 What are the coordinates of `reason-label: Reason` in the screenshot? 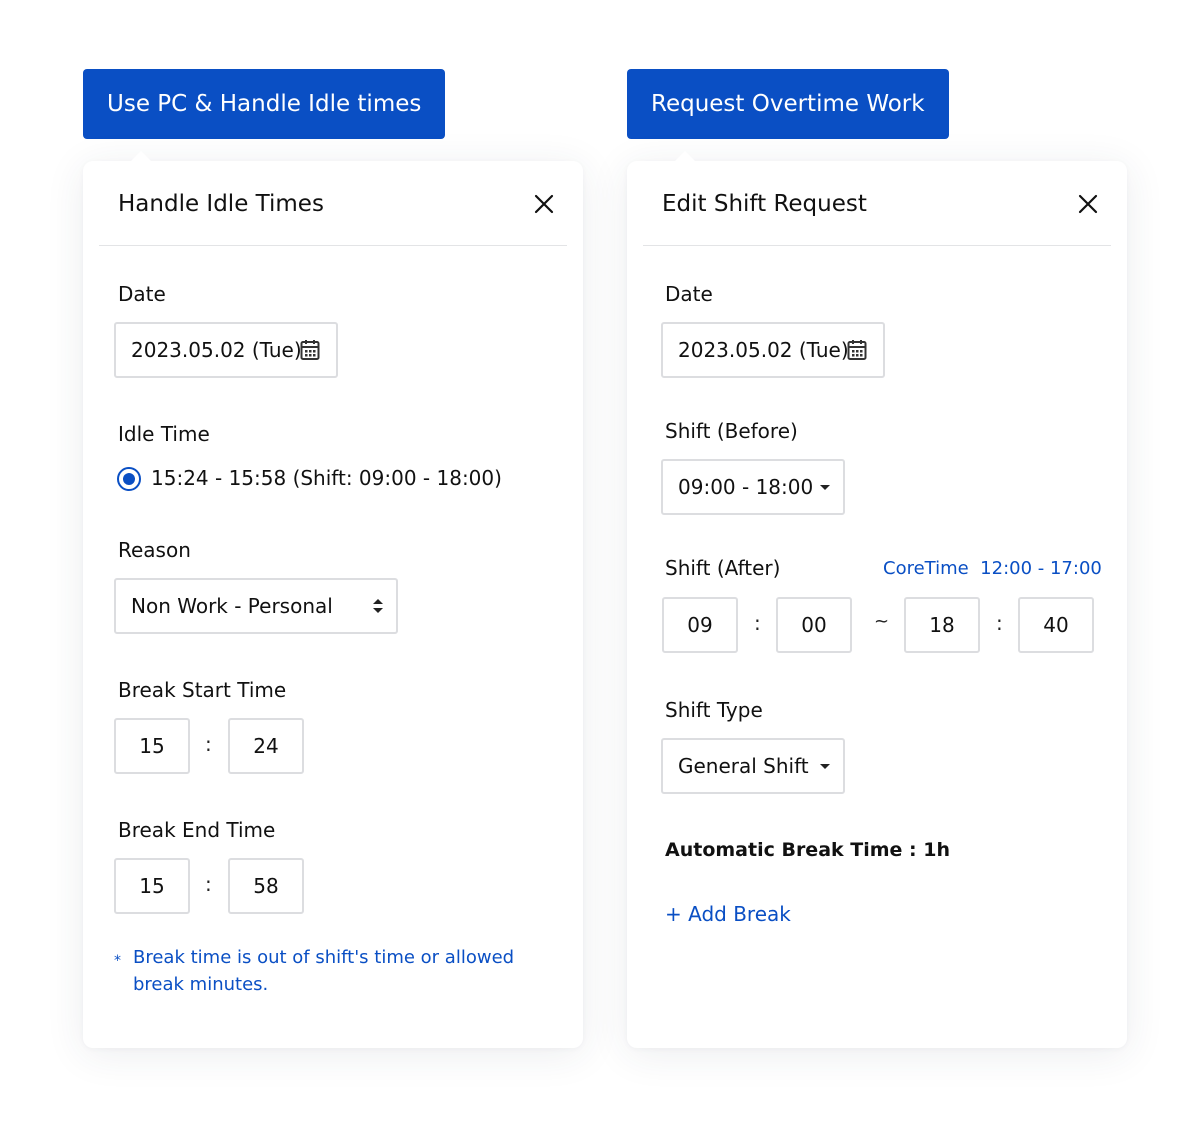 It's located at (154, 550).